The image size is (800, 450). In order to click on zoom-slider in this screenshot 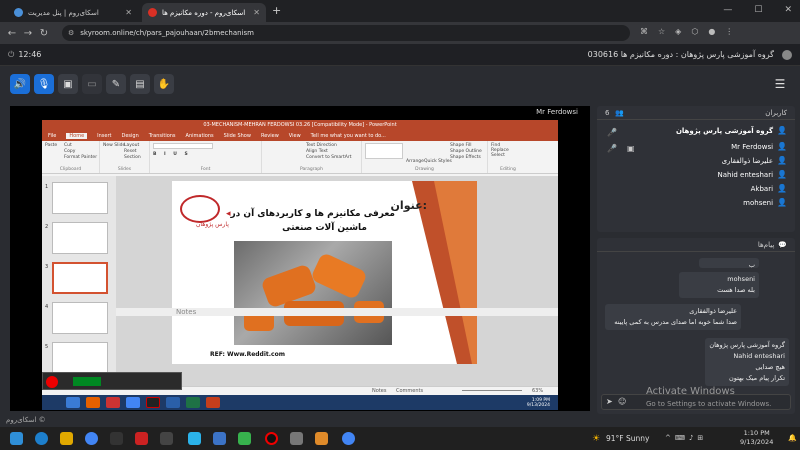, I will do `click(492, 390)`.